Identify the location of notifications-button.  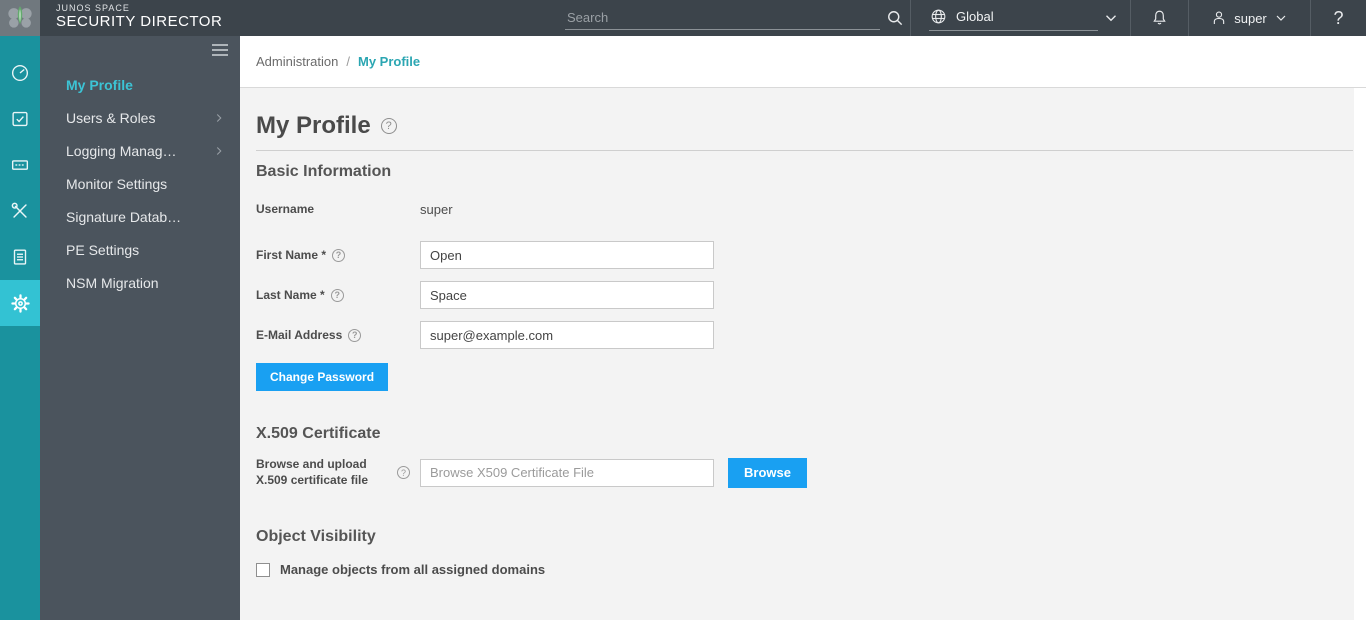
(1159, 18).